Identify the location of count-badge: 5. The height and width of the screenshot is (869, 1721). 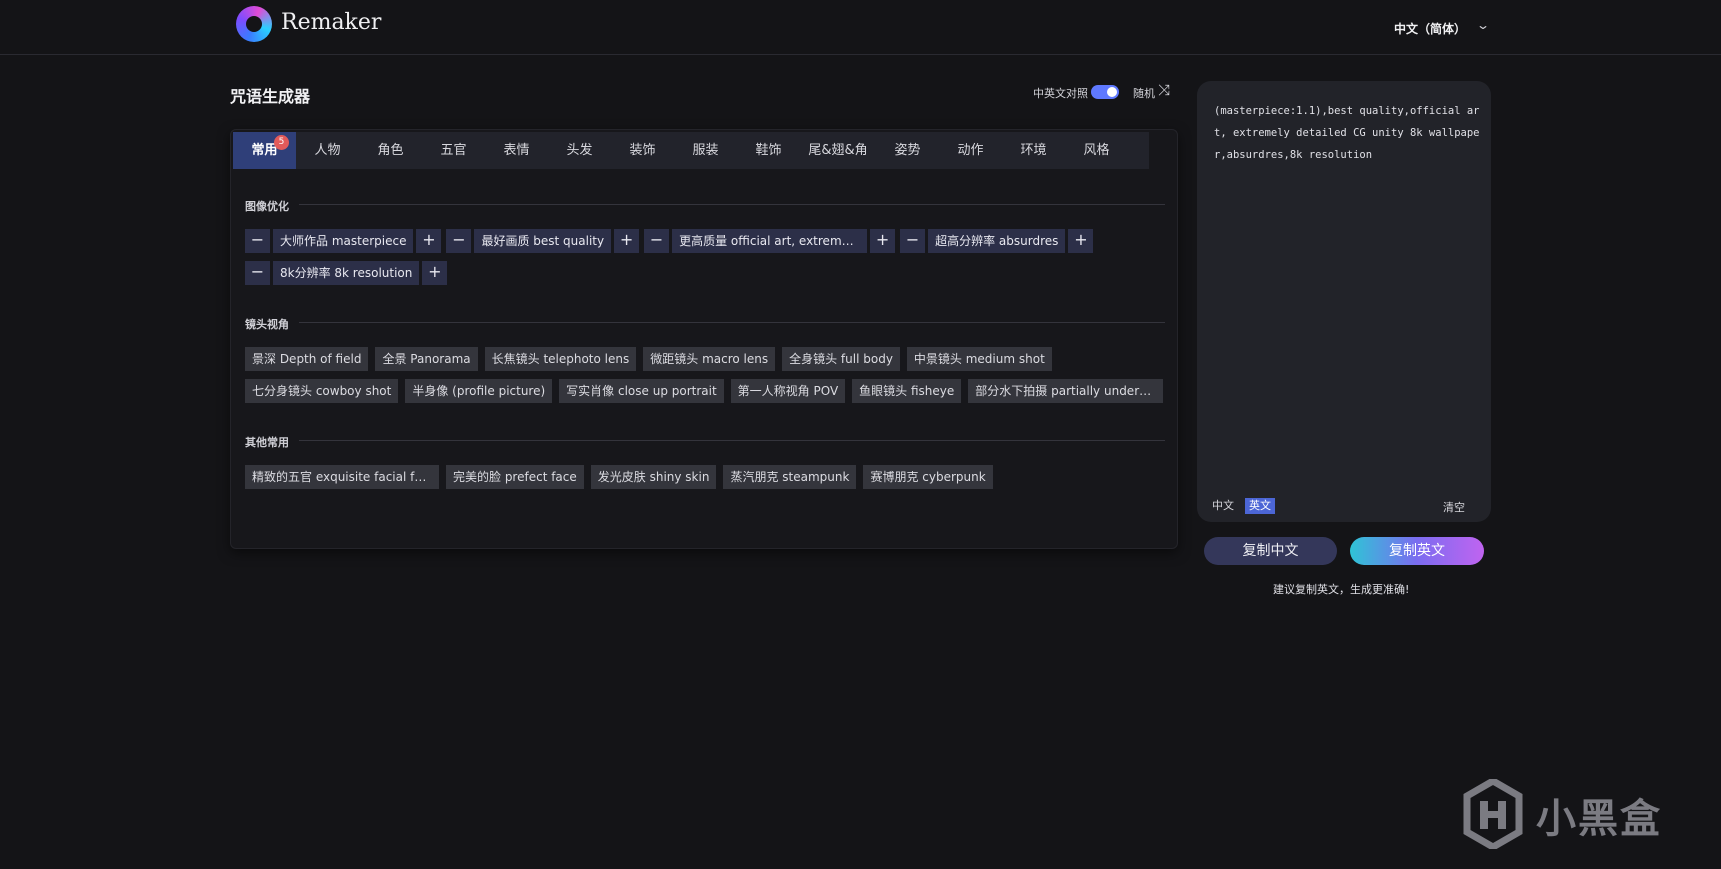
(281, 142).